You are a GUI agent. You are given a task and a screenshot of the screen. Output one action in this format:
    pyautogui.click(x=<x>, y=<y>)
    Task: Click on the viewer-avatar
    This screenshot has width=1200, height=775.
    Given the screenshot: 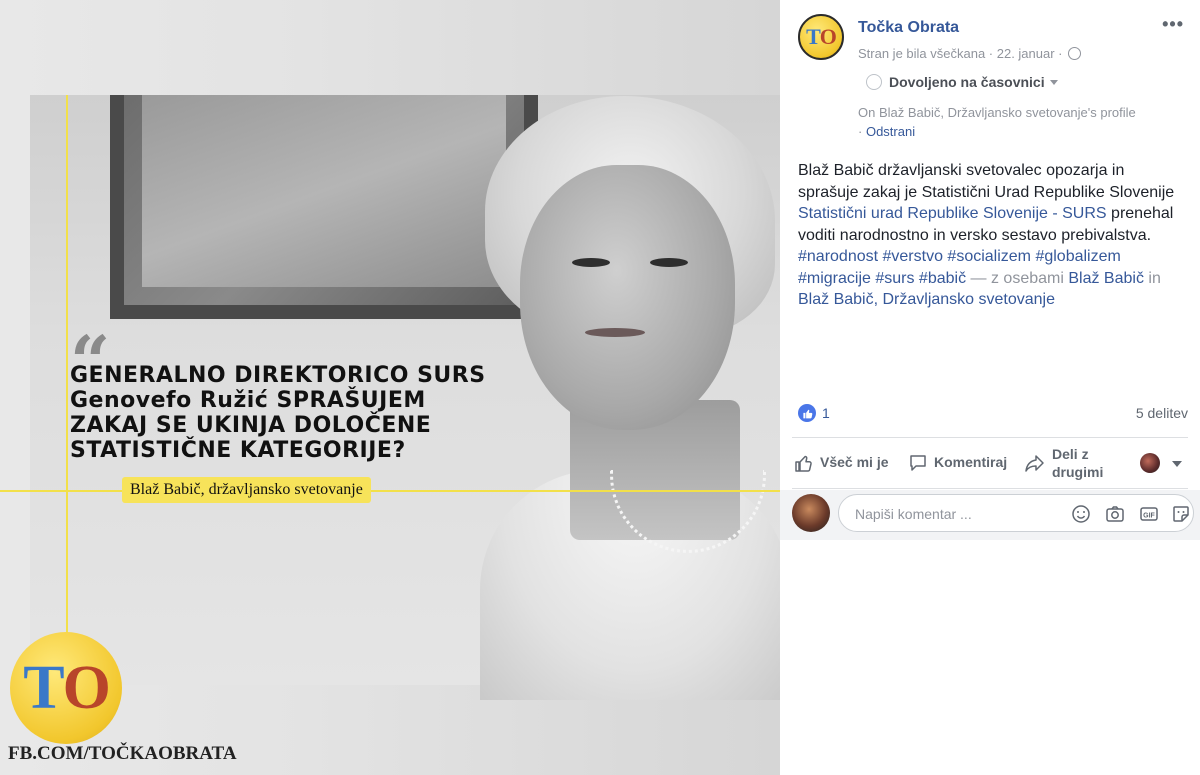 What is the action you would take?
    pyautogui.click(x=1150, y=463)
    